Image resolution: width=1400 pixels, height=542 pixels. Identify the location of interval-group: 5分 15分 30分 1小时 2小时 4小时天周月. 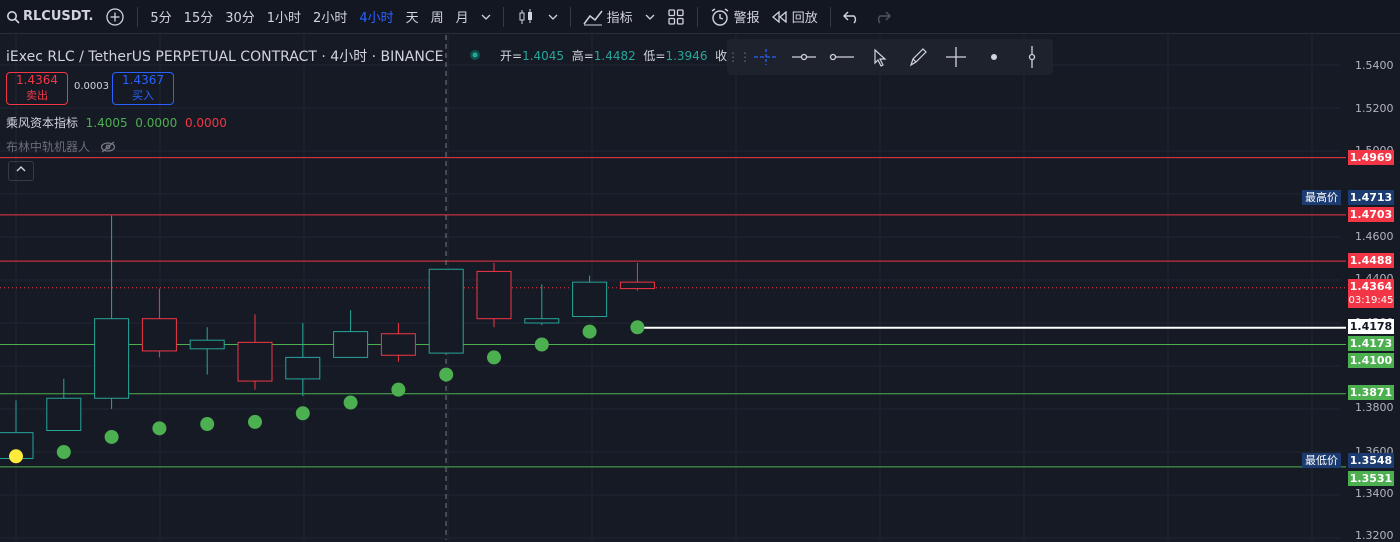
(309, 17).